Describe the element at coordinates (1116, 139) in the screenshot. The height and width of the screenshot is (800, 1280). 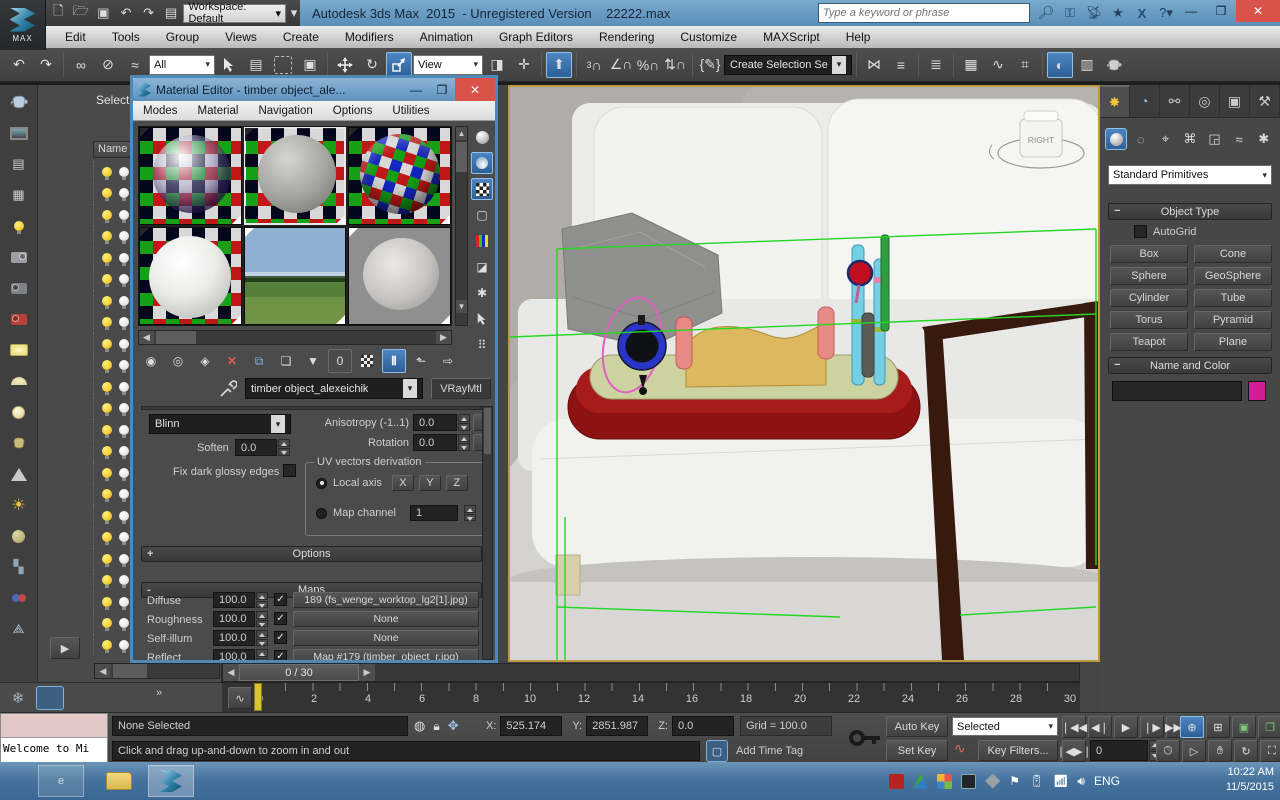
I see `category-geometry-icon` at that location.